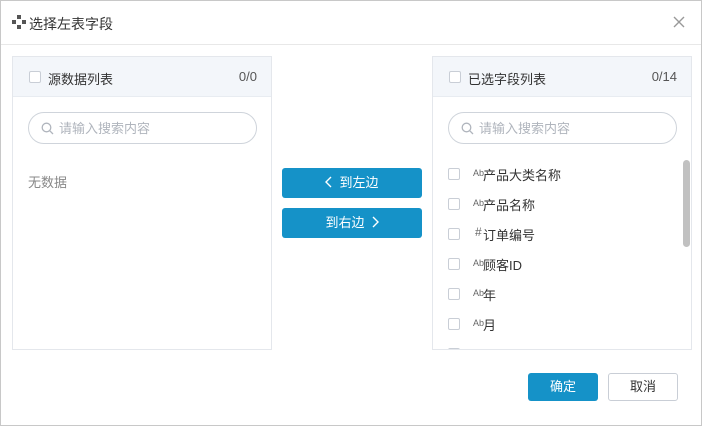 This screenshot has width=702, height=426. What do you see at coordinates (345, 222) in the screenshot?
I see `move-to-right-label: 到右边` at bounding box center [345, 222].